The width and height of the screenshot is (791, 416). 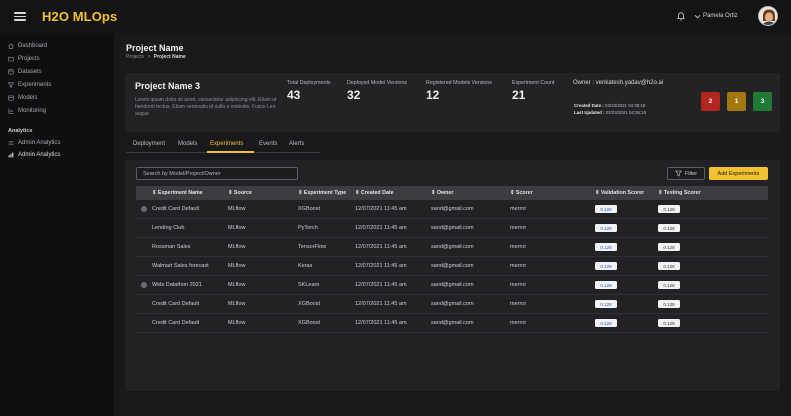 What do you see at coordinates (625, 105) in the screenshot?
I see `created-date-value: 03/23/2021 04:36:18` at bounding box center [625, 105].